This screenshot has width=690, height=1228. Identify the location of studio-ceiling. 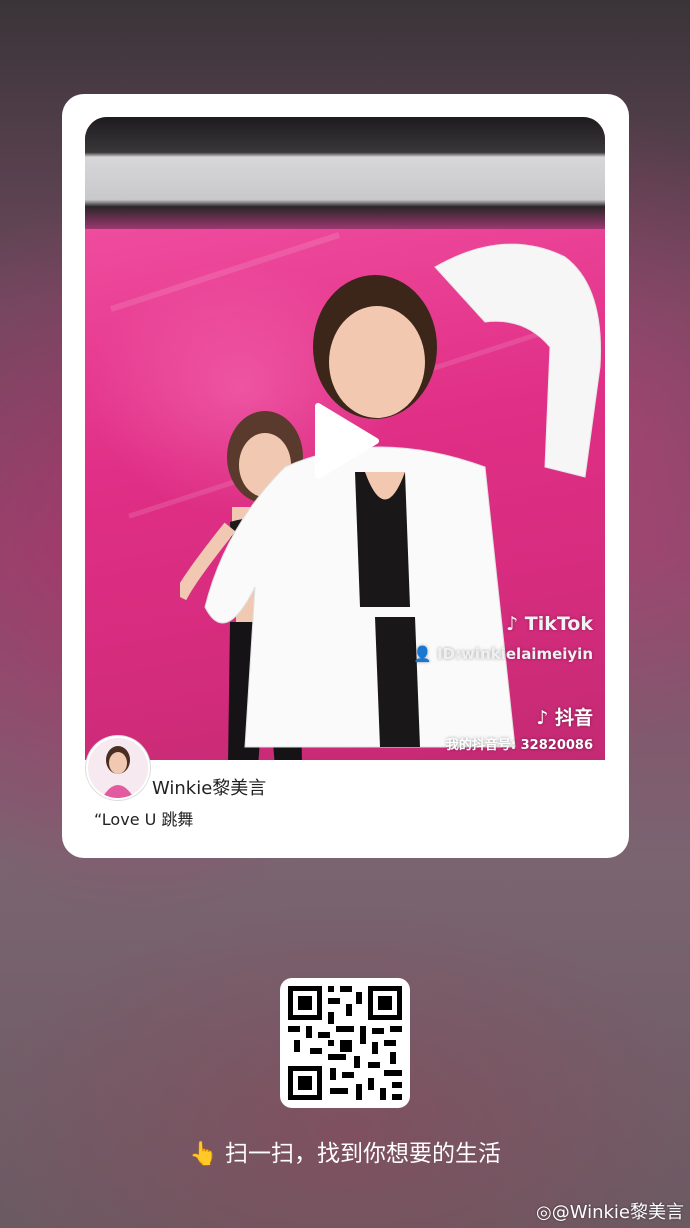
(345, 176).